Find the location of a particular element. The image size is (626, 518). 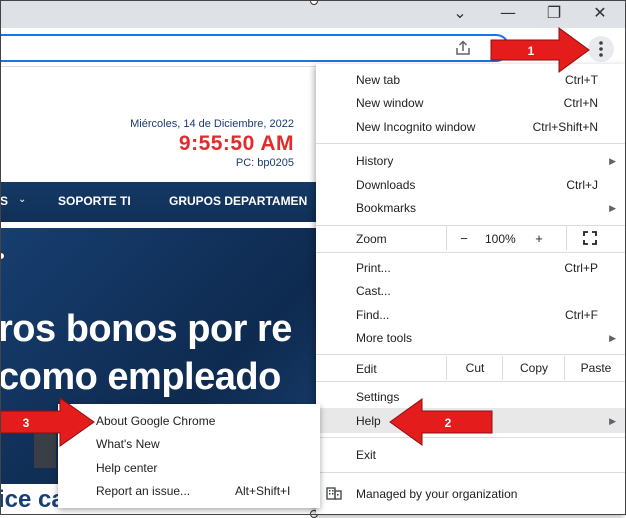

edit-copy-button: Copy is located at coordinates (533, 368).